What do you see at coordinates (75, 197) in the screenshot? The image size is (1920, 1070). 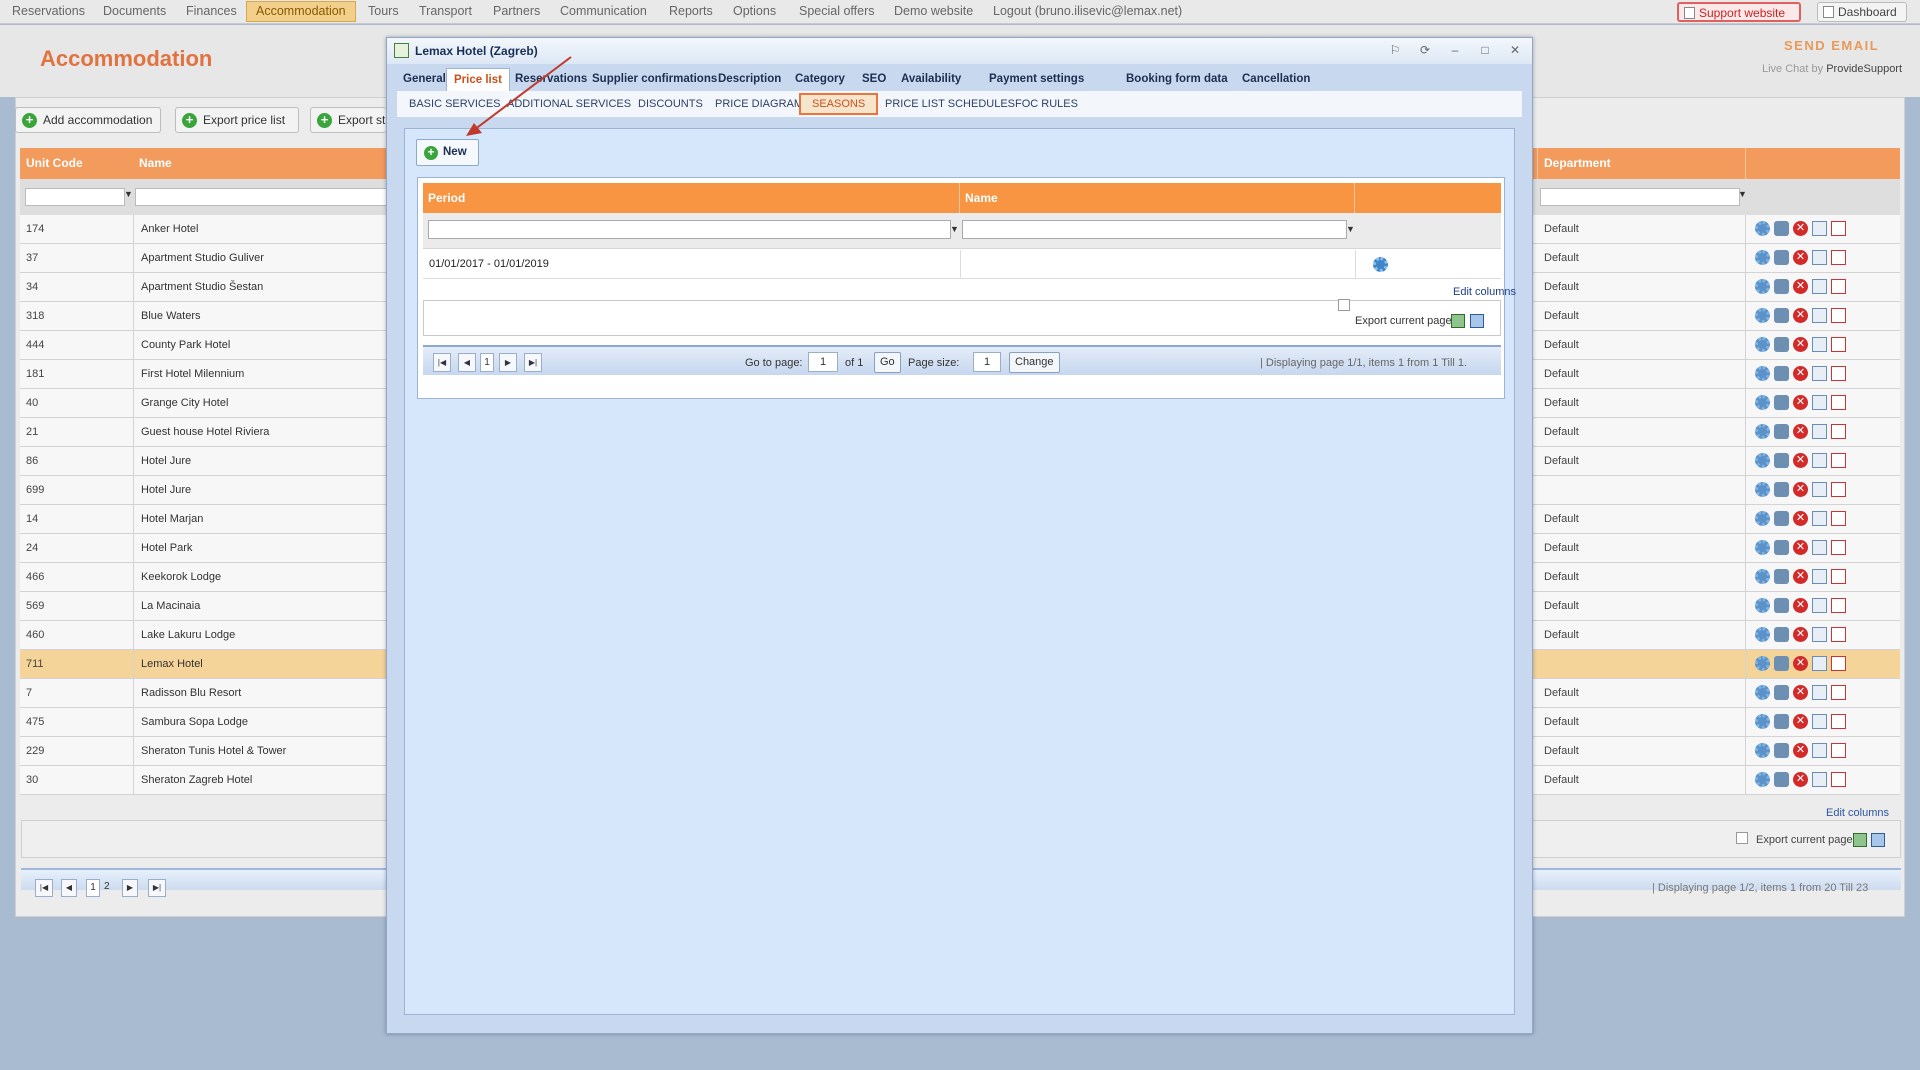 I see `unit-code-filter` at bounding box center [75, 197].